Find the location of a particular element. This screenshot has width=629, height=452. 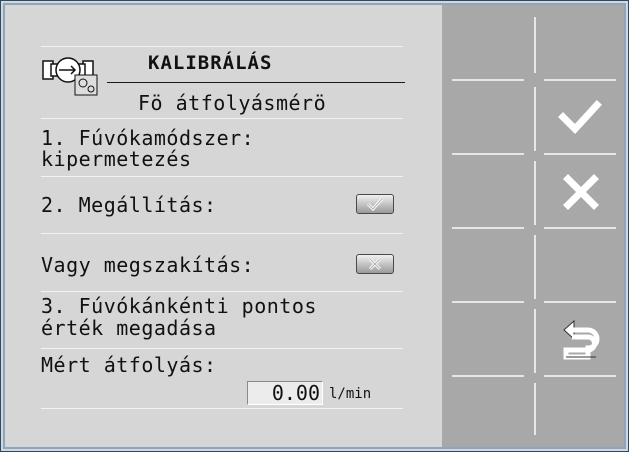

return-arrow-icon is located at coordinates (581, 339).